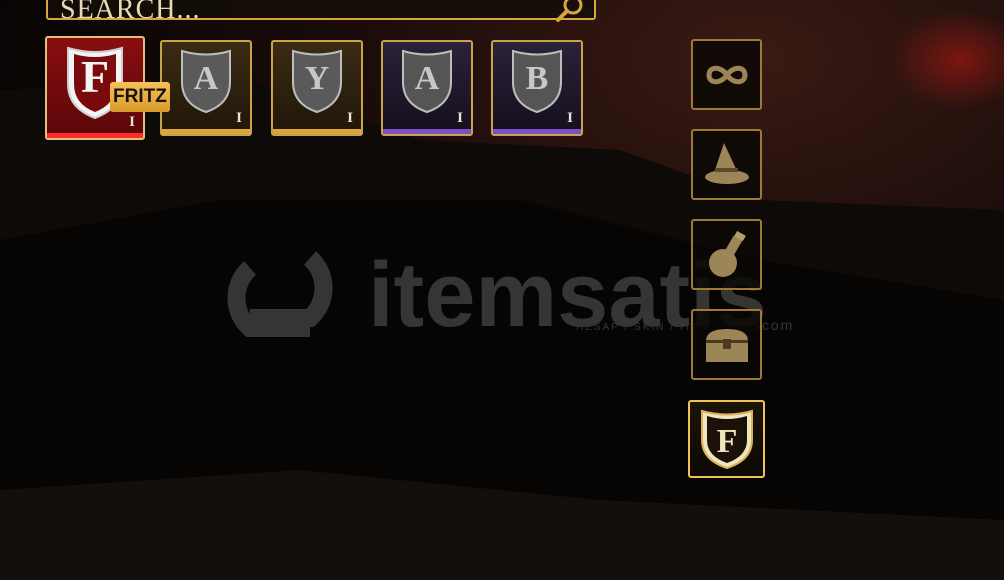  I want to click on filter-potion-button, so click(726, 254).